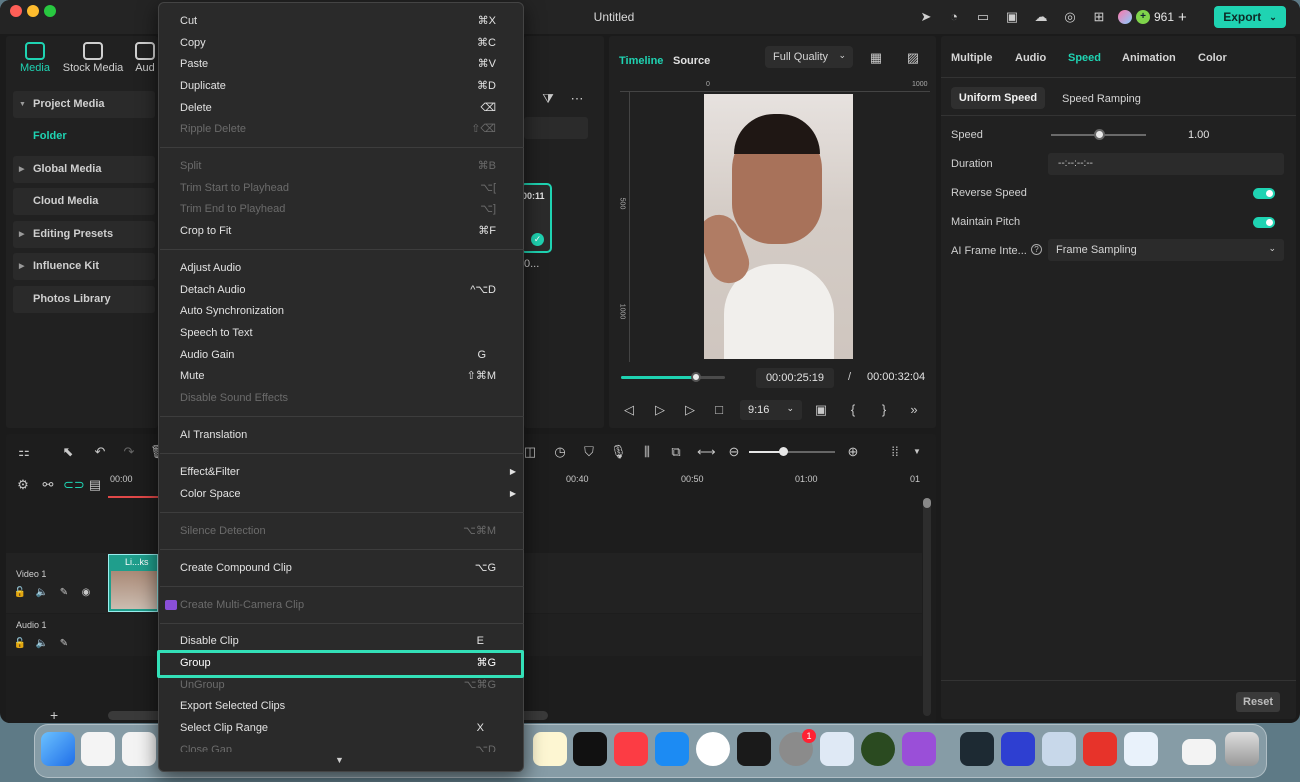 This screenshot has height=782, width=1300. What do you see at coordinates (983, 17) in the screenshot?
I see `monitor-icon: ▭` at bounding box center [983, 17].